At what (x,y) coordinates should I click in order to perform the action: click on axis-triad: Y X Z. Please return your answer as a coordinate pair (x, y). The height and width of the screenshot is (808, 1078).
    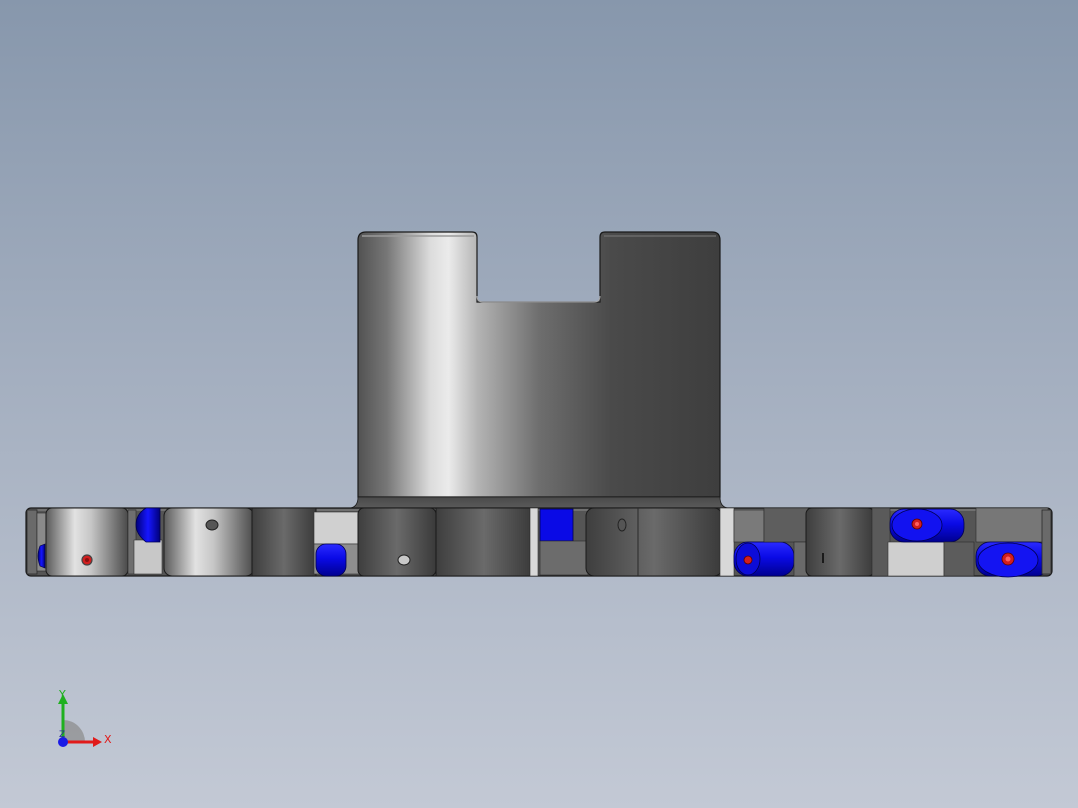
    Looking at the image, I should click on (85, 720).